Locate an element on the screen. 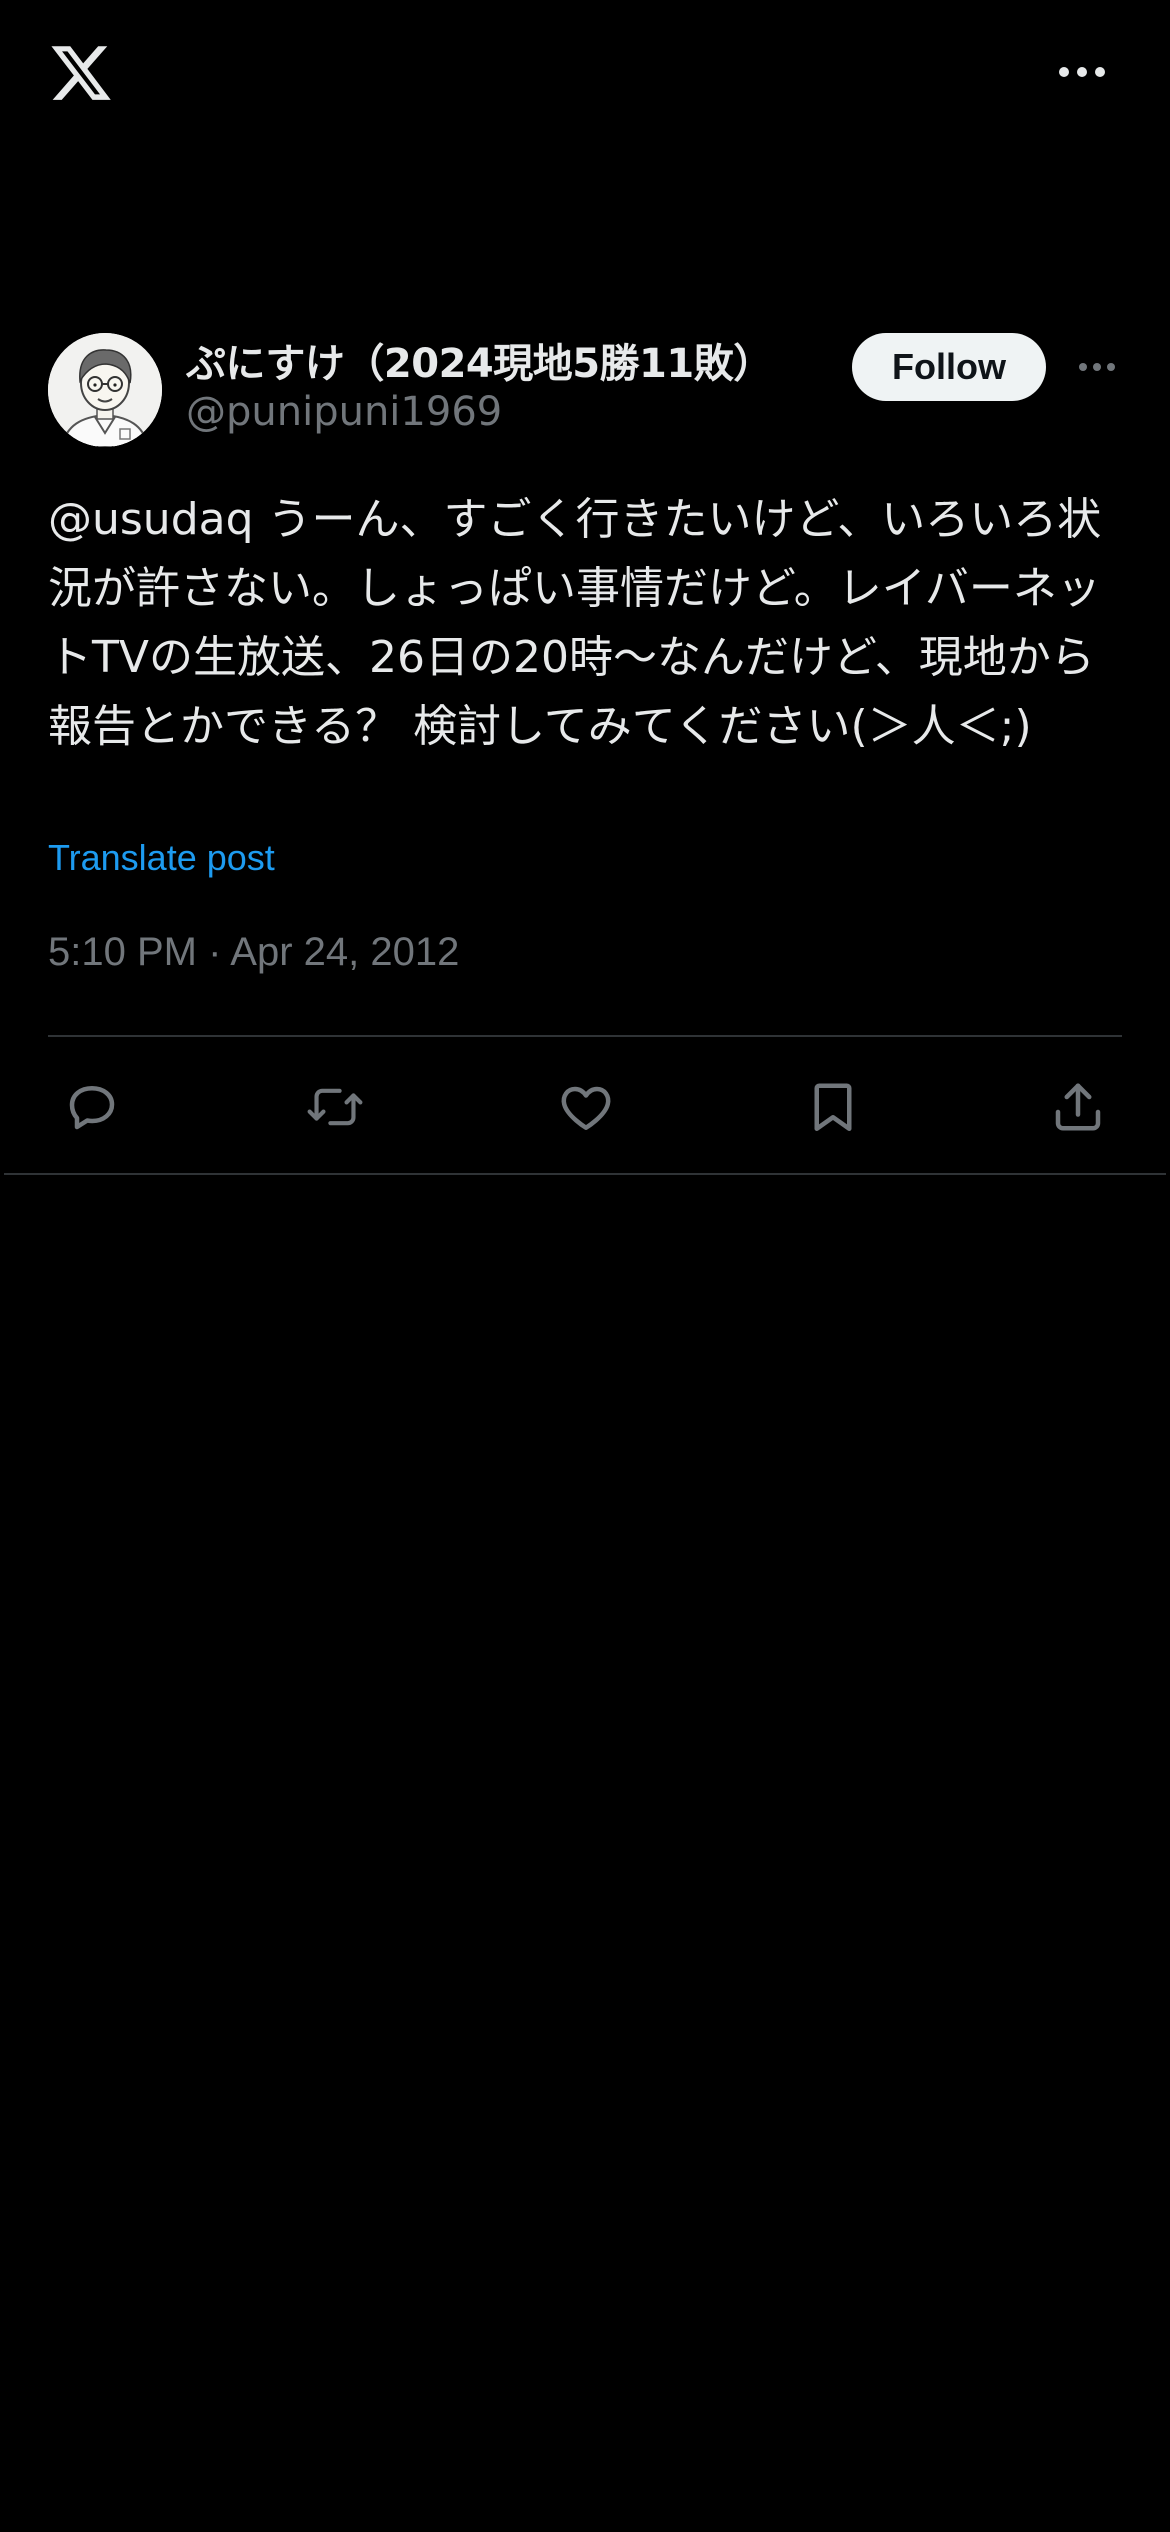 Image resolution: width=1170 pixels, height=2532 pixels. share-icon is located at coordinates (1078, 1107).